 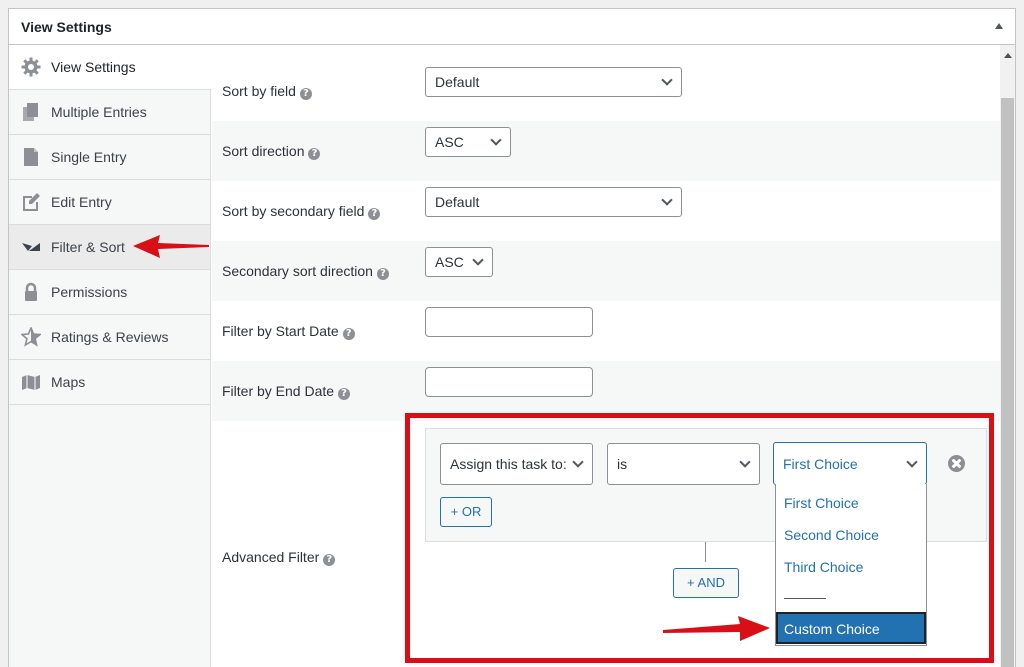 What do you see at coordinates (553, 202) in the screenshot?
I see `secondary-field-select: Default` at bounding box center [553, 202].